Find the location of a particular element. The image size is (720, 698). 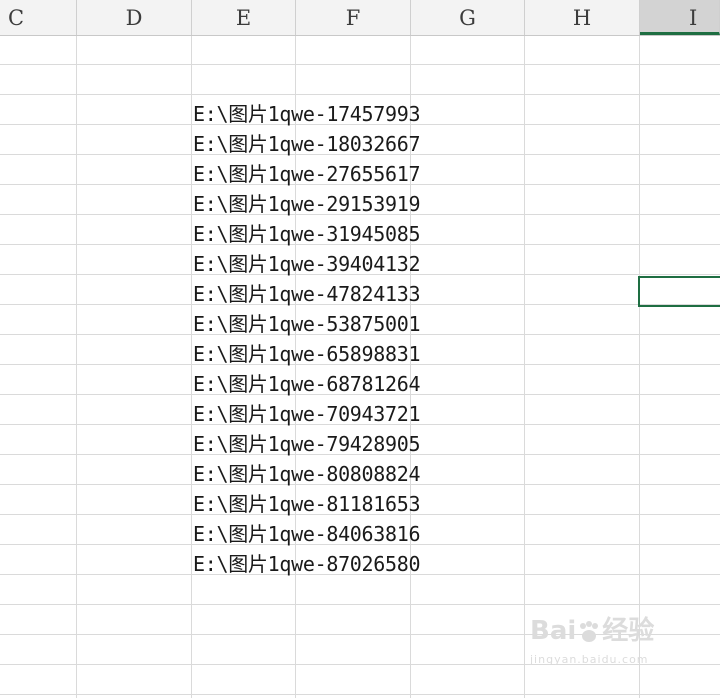

column-label: D is located at coordinates (134, 18).